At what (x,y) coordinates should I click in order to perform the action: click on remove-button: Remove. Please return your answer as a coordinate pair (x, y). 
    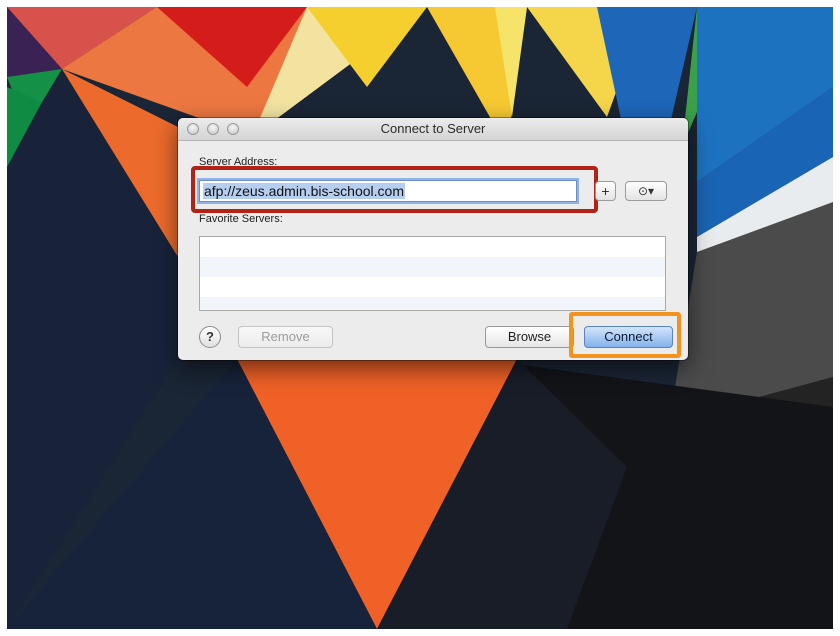
    Looking at the image, I should click on (285, 337).